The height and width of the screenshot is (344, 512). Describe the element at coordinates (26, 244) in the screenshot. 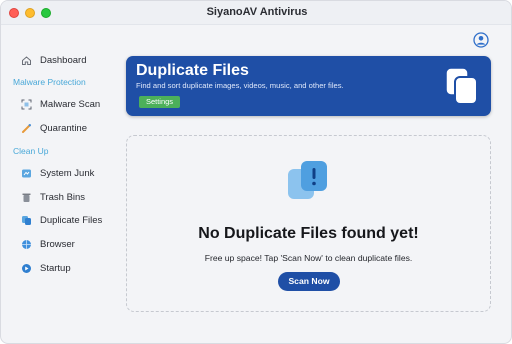

I see `browser-icon` at that location.